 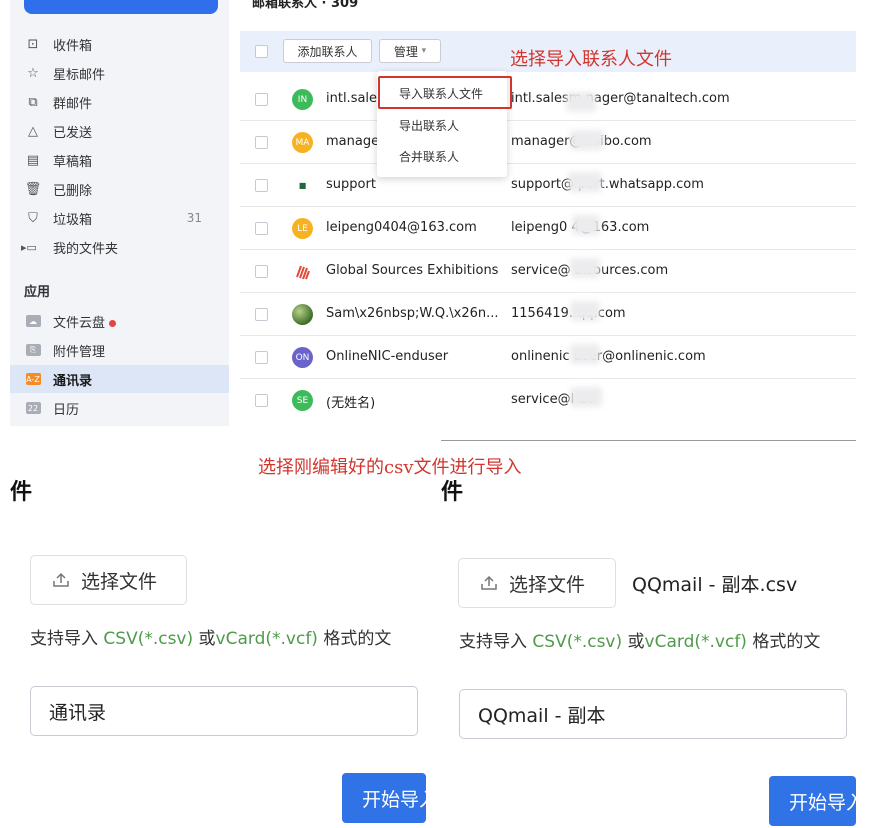 What do you see at coordinates (29, 247) in the screenshot?
I see `folder-icon: ▸▭` at bounding box center [29, 247].